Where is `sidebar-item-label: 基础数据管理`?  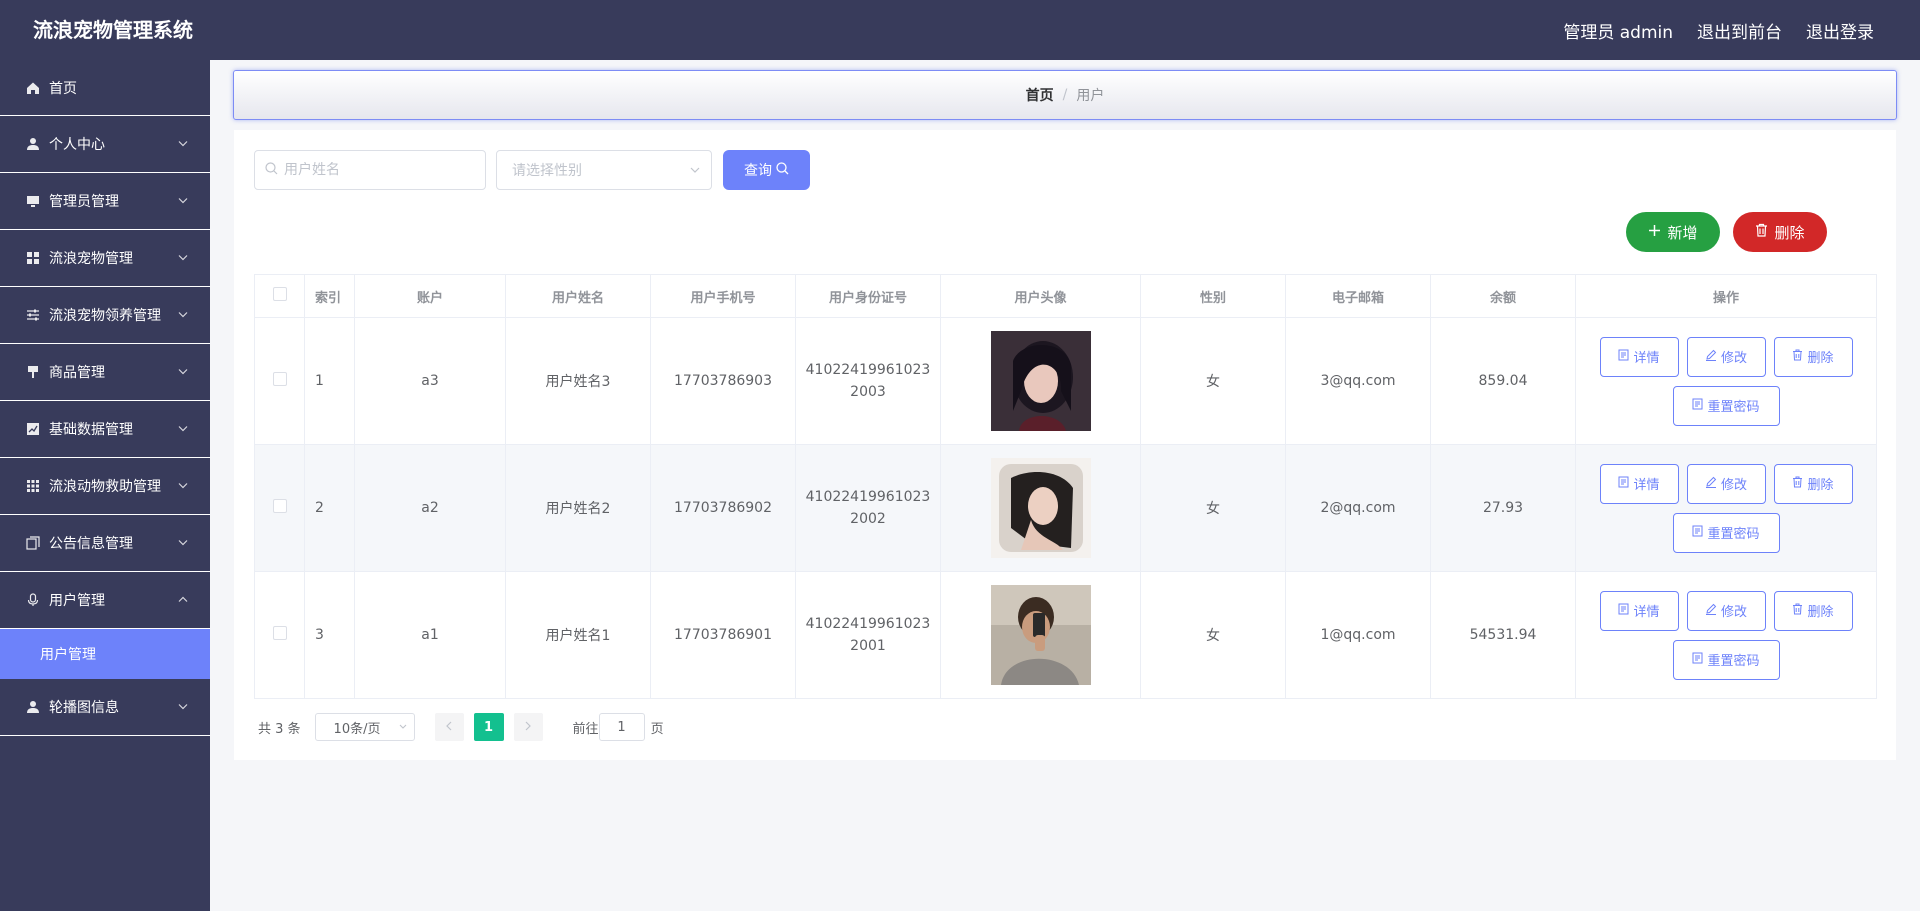
sidebar-item-label: 基础数据管理 is located at coordinates (91, 430).